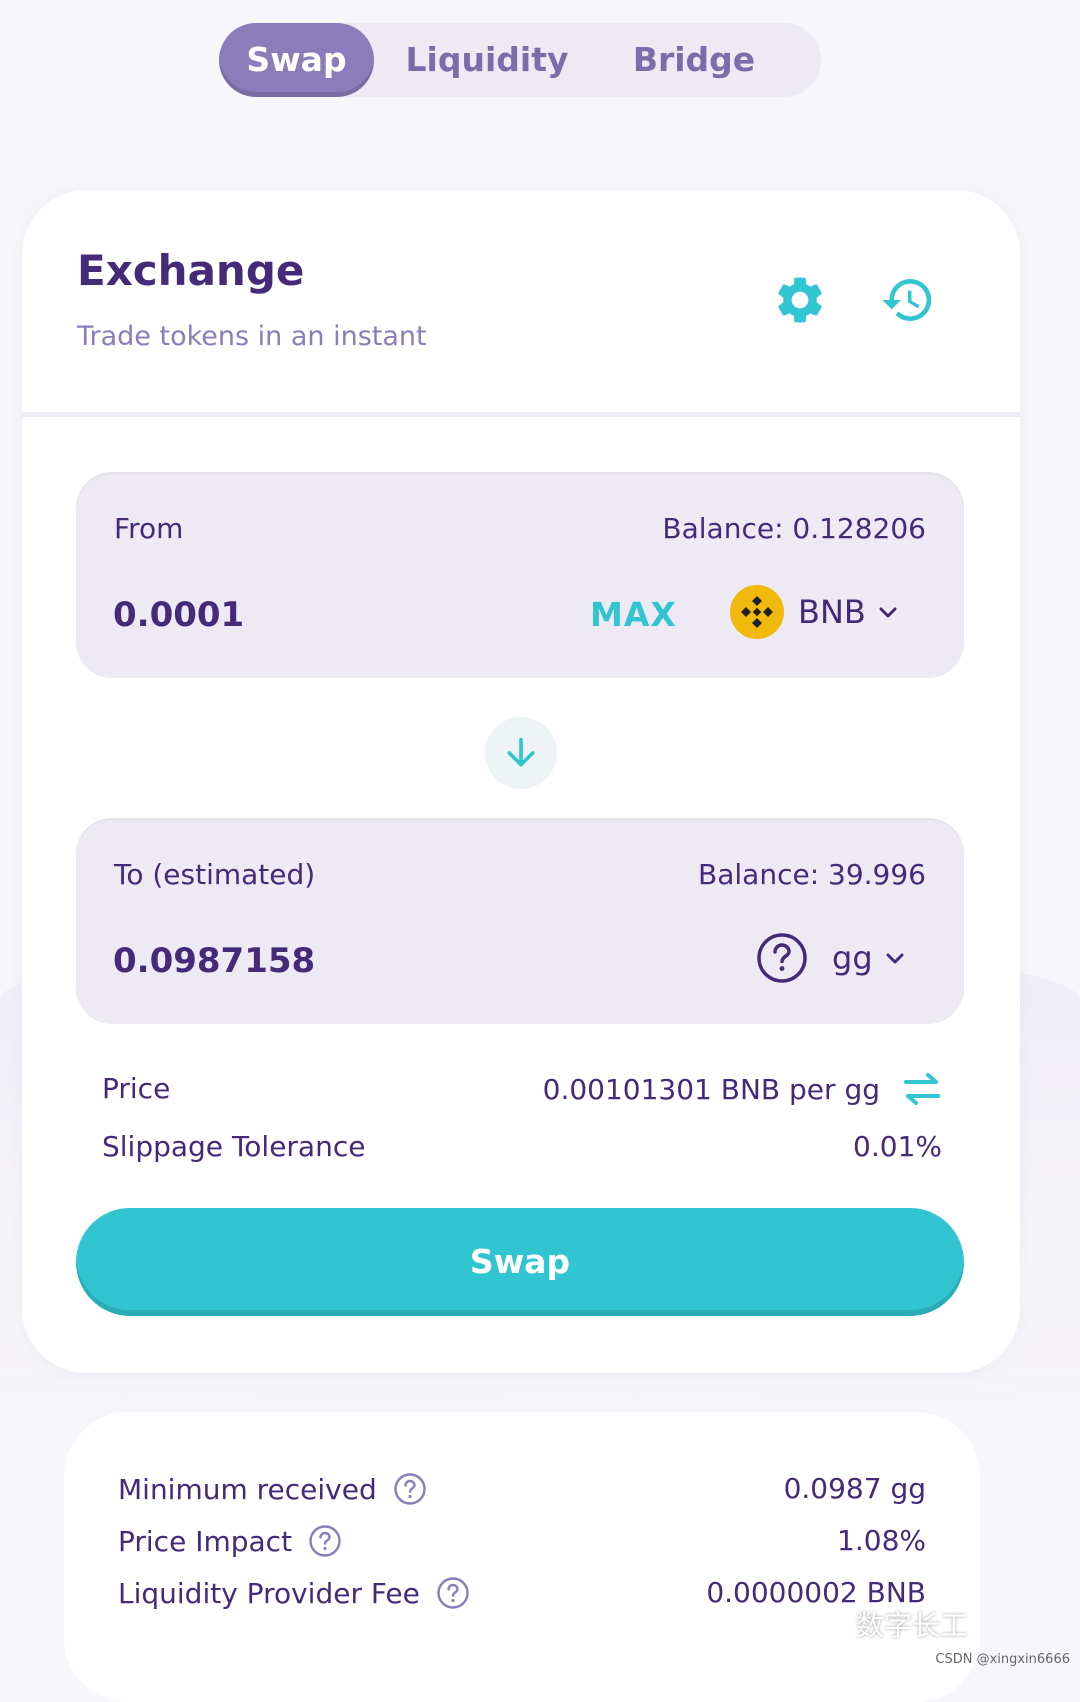  Describe the element at coordinates (313, 961) in the screenshot. I see `to-amount-input` at that location.